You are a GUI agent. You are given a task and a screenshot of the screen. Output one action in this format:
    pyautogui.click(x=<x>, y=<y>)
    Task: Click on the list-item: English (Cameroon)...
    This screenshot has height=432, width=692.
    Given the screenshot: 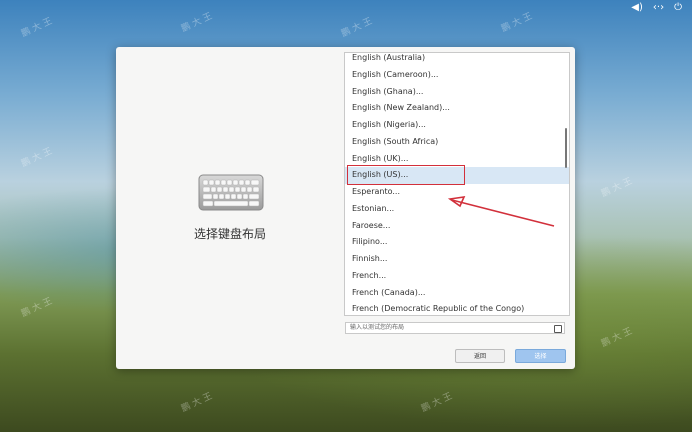 What is the action you would take?
    pyautogui.click(x=457, y=75)
    